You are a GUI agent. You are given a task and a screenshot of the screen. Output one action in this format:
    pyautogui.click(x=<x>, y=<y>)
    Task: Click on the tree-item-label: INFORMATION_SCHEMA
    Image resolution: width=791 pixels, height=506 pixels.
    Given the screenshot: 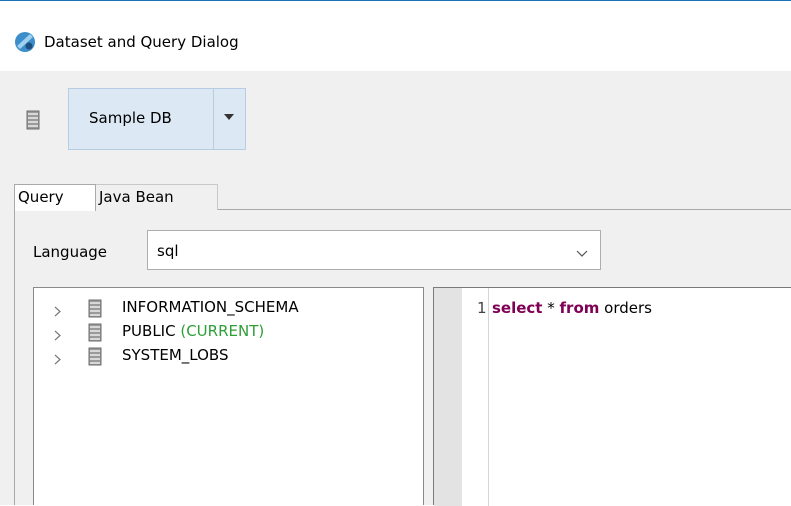 What is the action you would take?
    pyautogui.click(x=210, y=307)
    